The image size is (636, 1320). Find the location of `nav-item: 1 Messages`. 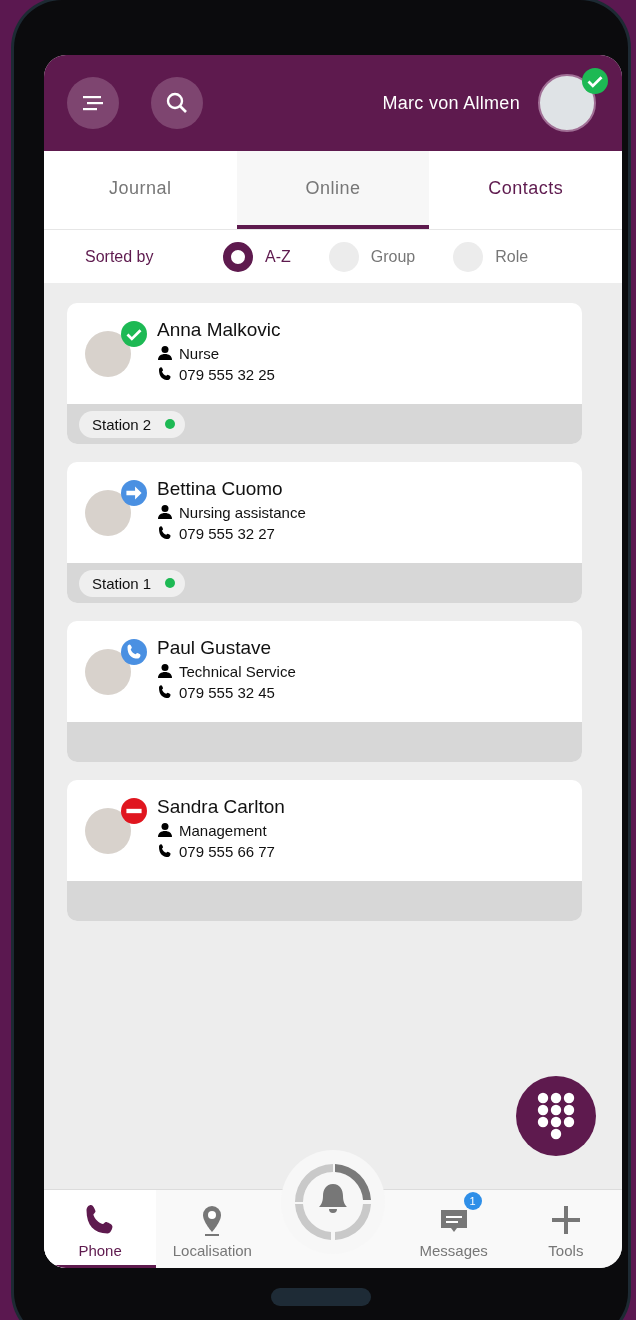

nav-item: 1 Messages is located at coordinates (453, 1229).